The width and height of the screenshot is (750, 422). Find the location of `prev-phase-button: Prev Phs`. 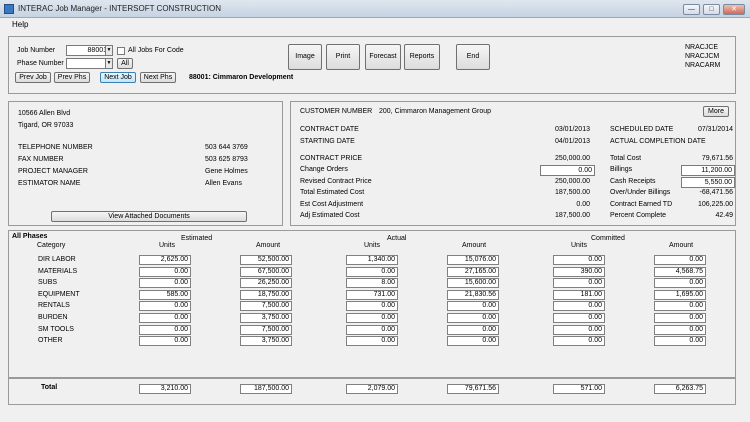

prev-phase-button: Prev Phs is located at coordinates (72, 77).